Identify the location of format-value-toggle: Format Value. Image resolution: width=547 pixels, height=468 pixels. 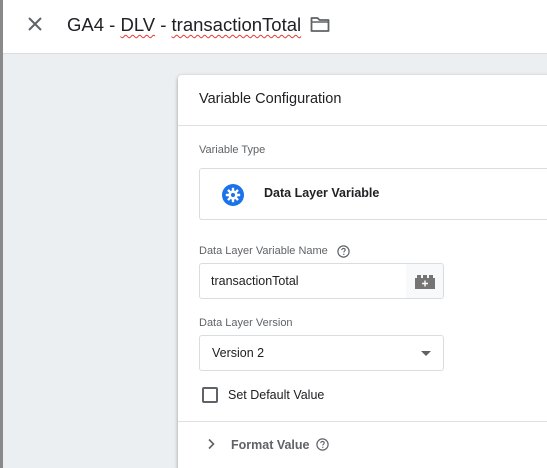
(362, 445).